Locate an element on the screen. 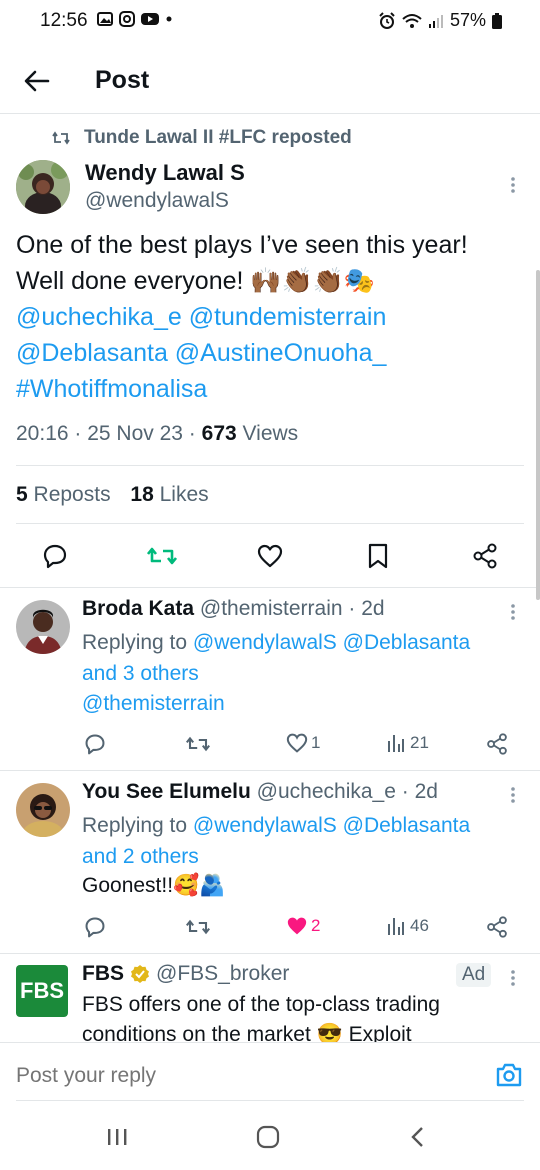 The height and width of the screenshot is (1170, 540). reply-1-share-button is located at coordinates (497, 746).